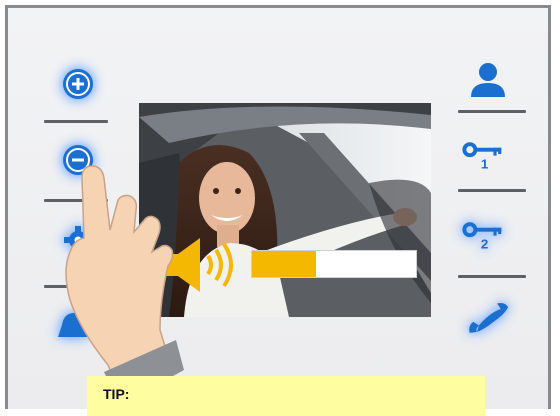  I want to click on minus-circle-icon, so click(78, 160).